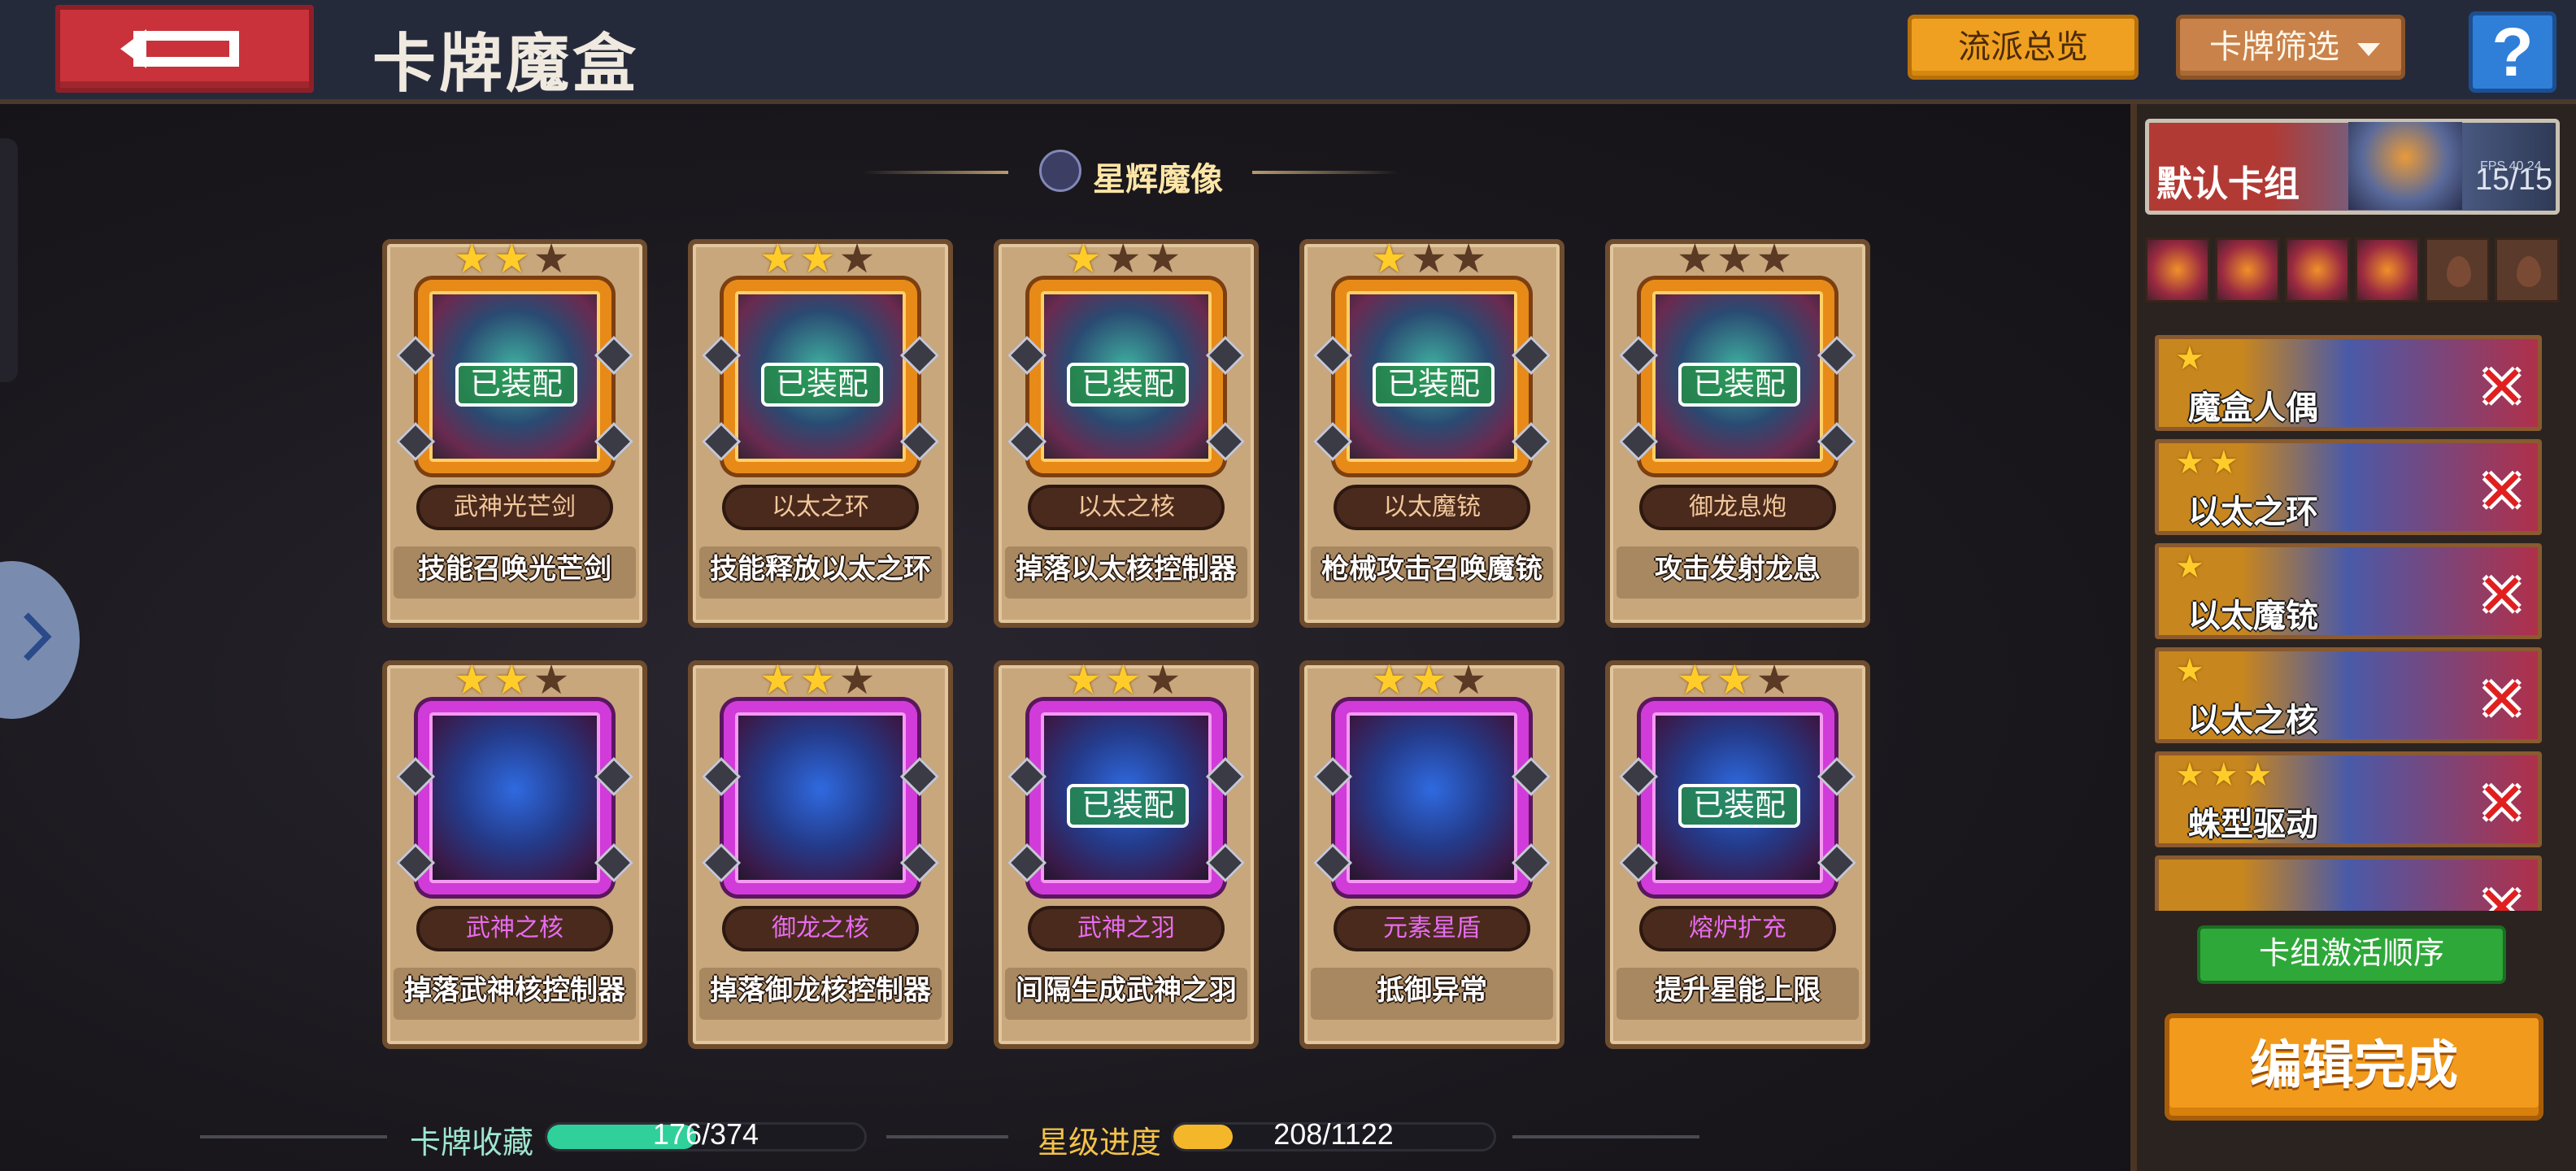 This screenshot has width=2576, height=1171. What do you see at coordinates (2348, 799) in the screenshot?
I see `deck-list-item: ★ ★ ★ 蛛型驱动 ✕` at bounding box center [2348, 799].